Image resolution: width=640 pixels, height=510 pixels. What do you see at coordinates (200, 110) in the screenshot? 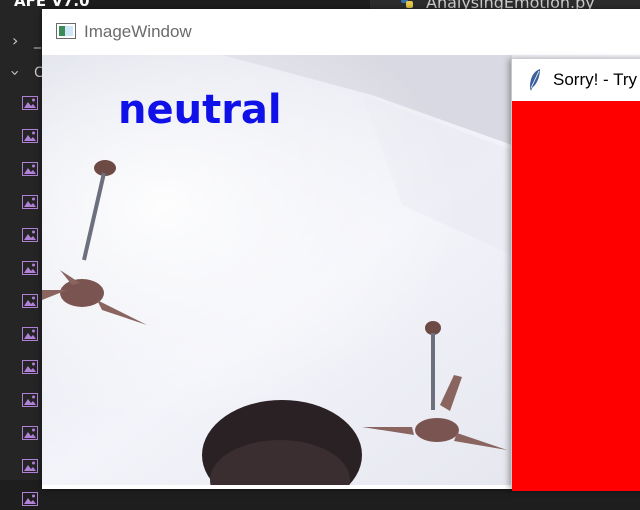
I see `emotion-label: neutral` at bounding box center [200, 110].